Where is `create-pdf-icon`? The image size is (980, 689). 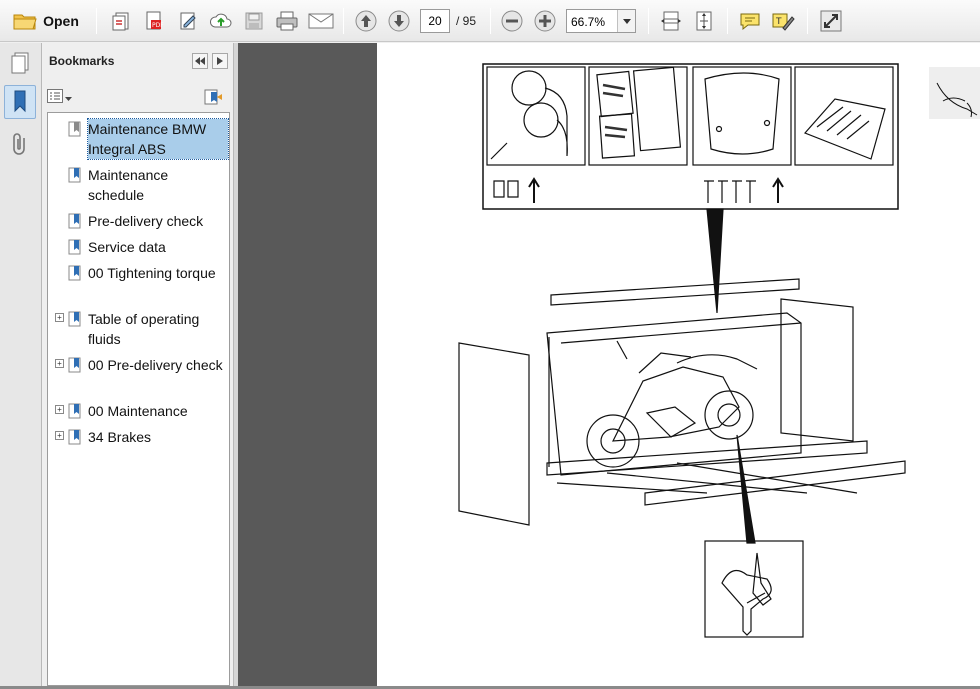
create-pdf-icon is located at coordinates (121, 21).